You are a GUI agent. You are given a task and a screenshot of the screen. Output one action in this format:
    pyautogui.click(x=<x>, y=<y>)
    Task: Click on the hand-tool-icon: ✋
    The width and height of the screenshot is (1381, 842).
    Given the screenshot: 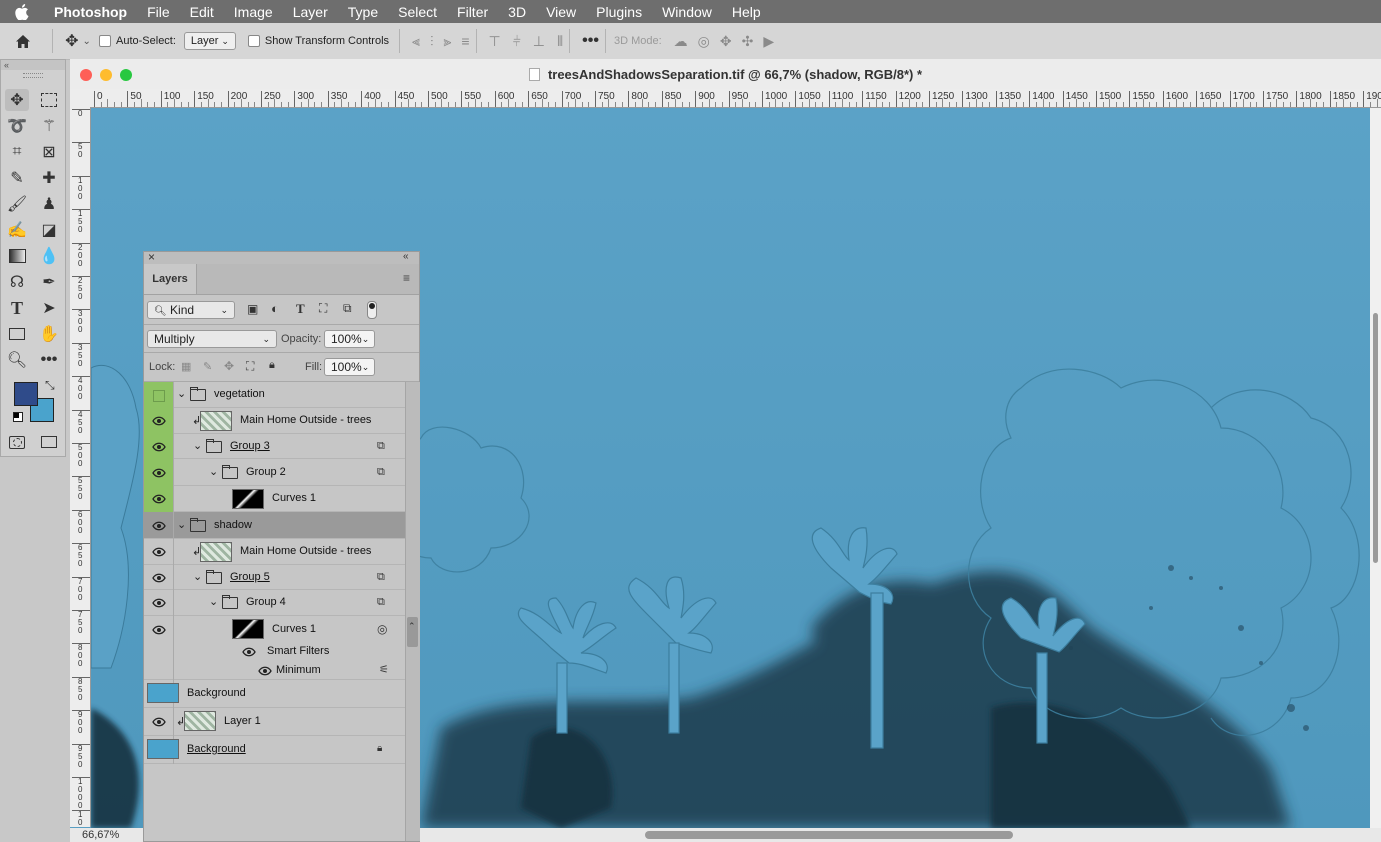 What is the action you would take?
    pyautogui.click(x=49, y=334)
    